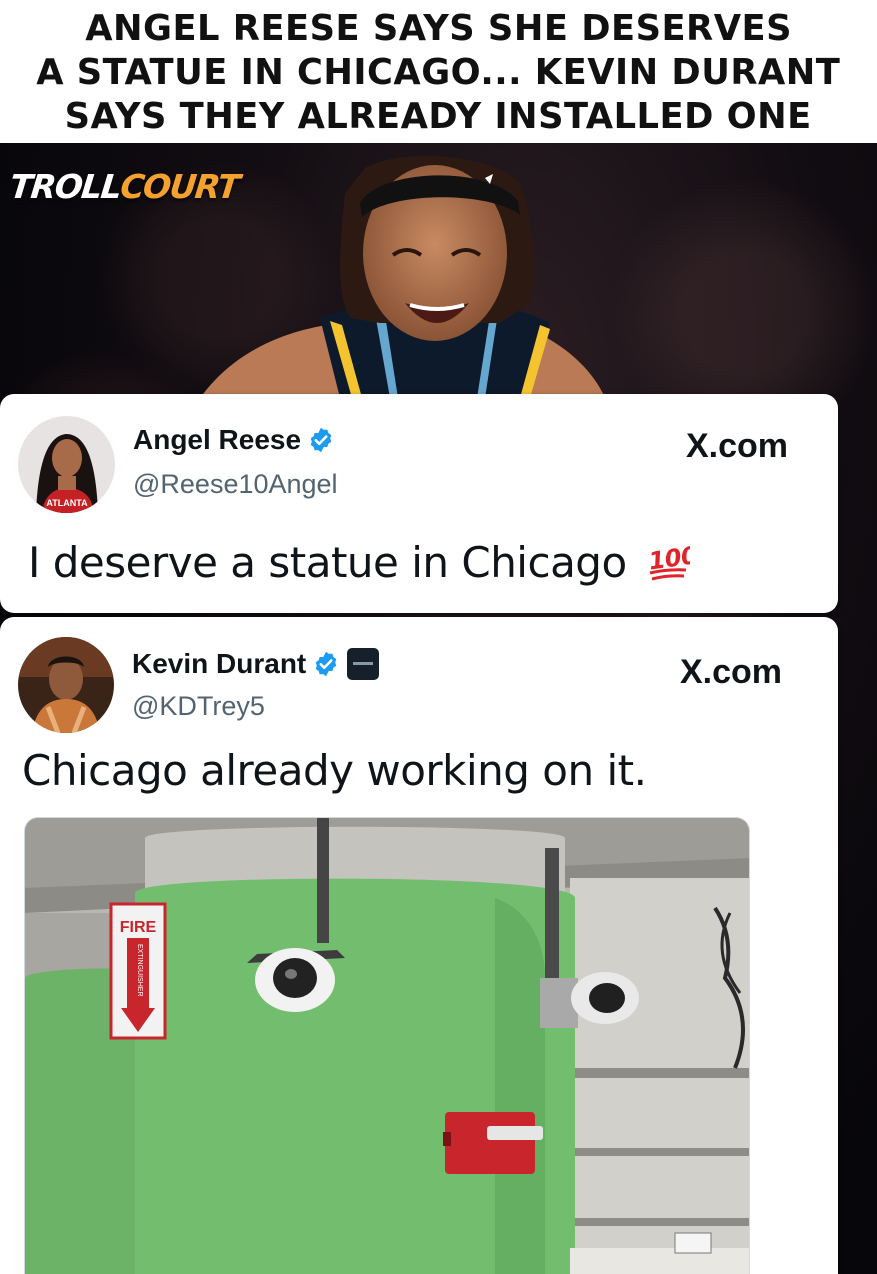 The width and height of the screenshot is (877, 1274). I want to click on brand-text-troll: TROLL, so click(65, 186).